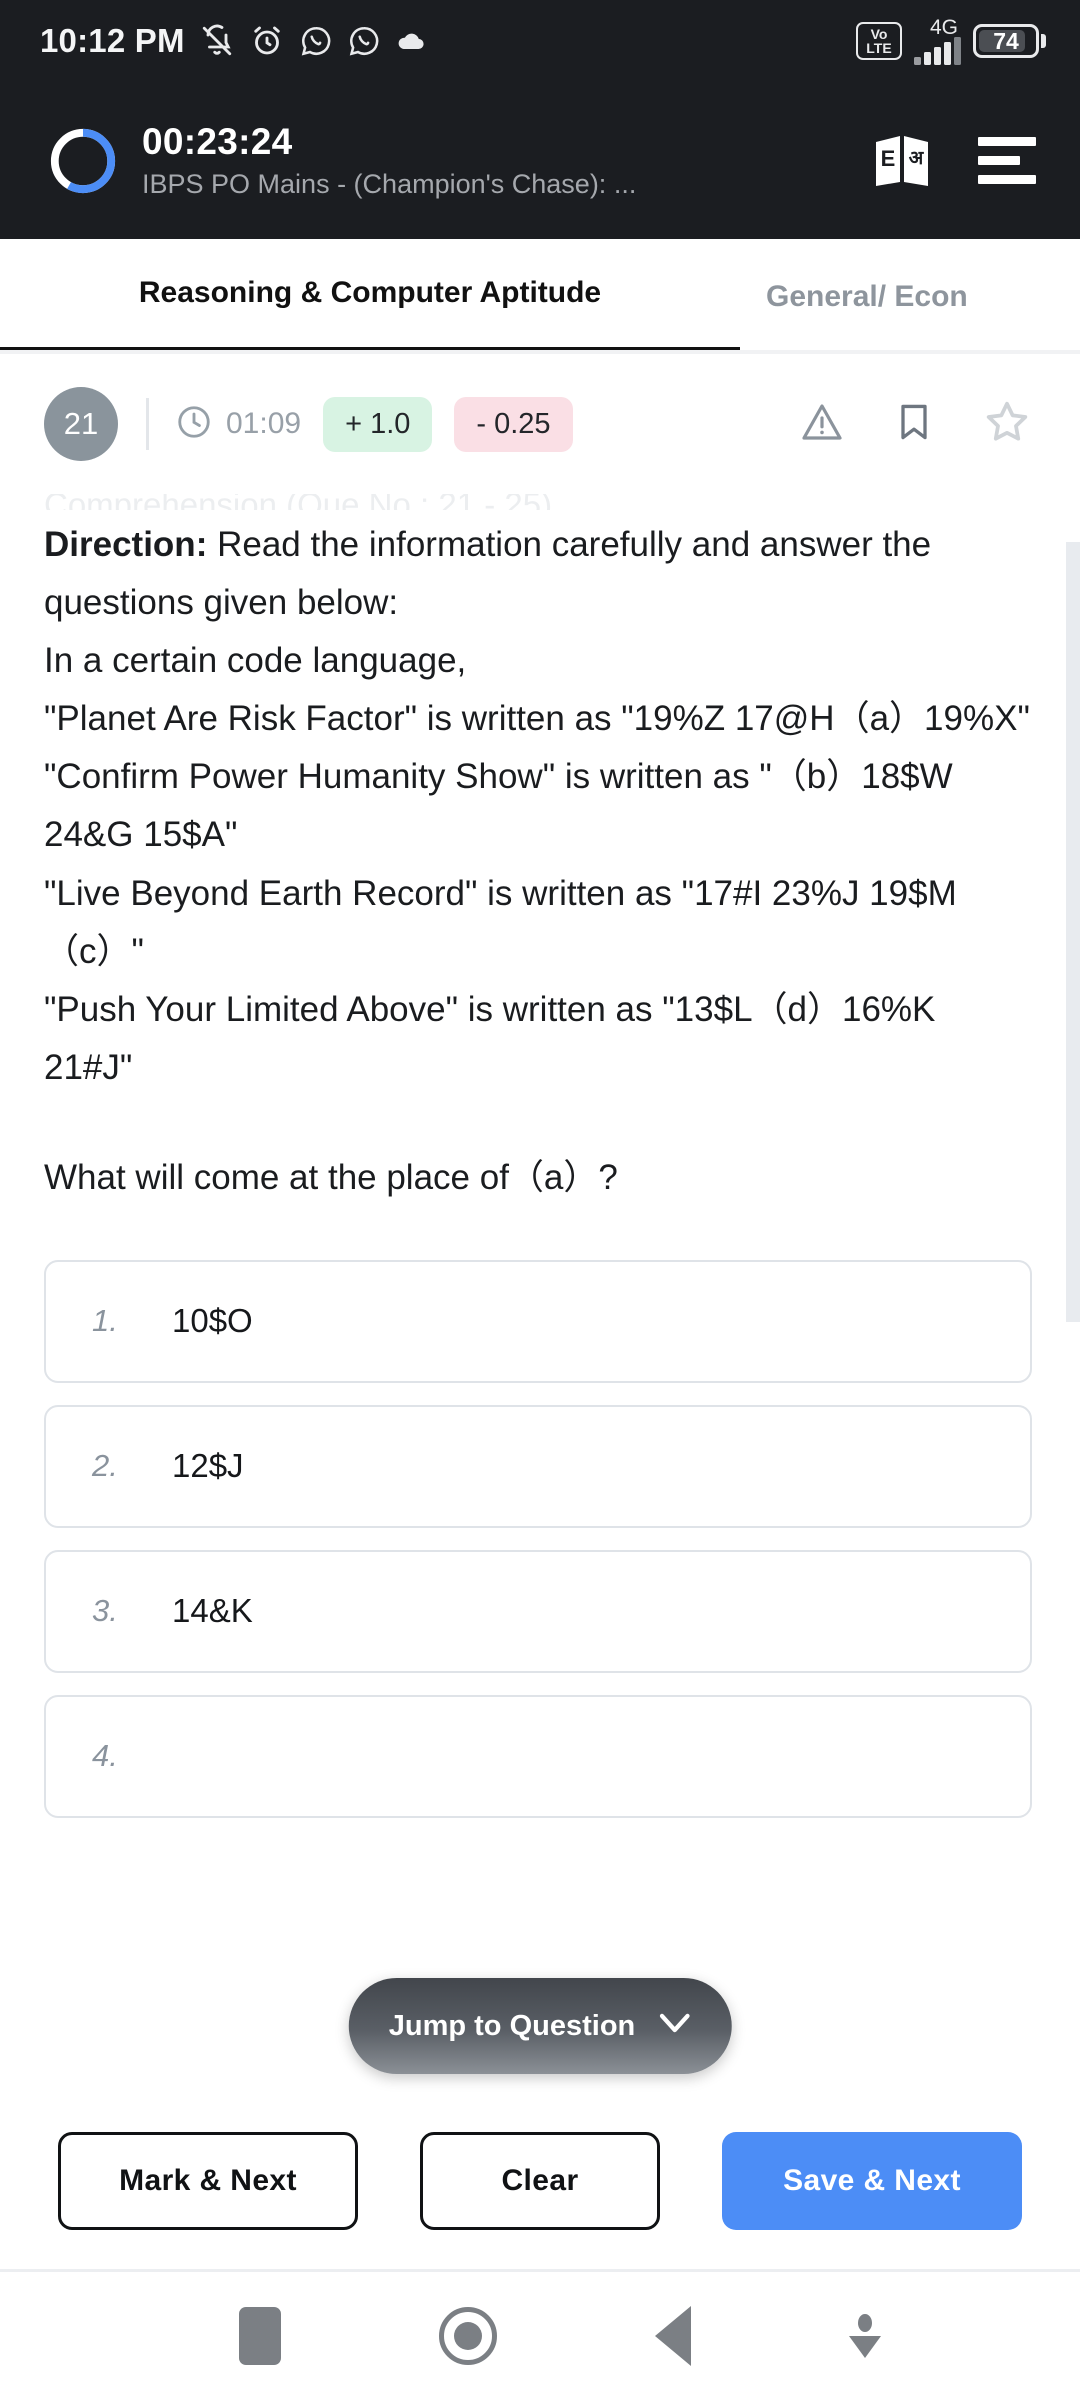 The width and height of the screenshot is (1080, 2400). Describe the element at coordinates (212, 1611) in the screenshot. I see `option-text: 14&K` at that location.